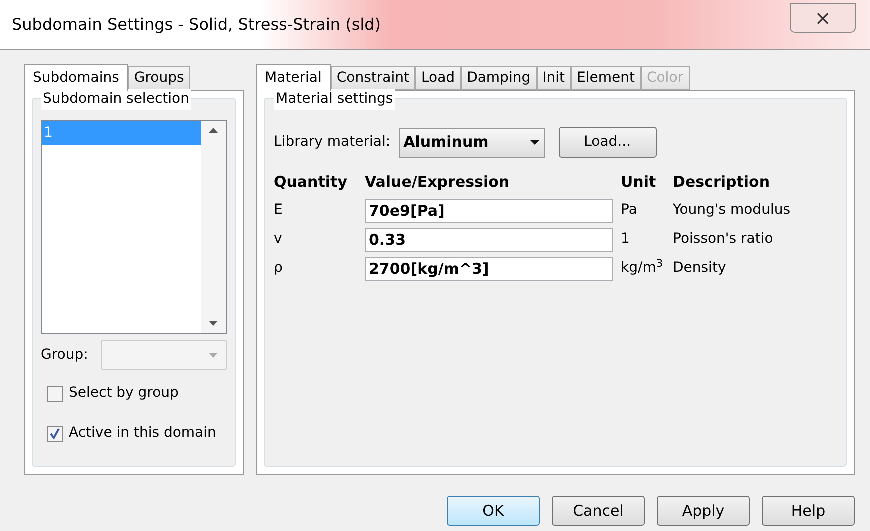 The image size is (870, 531). I want to click on value-field: 2700[kg/m^3], so click(489, 268).